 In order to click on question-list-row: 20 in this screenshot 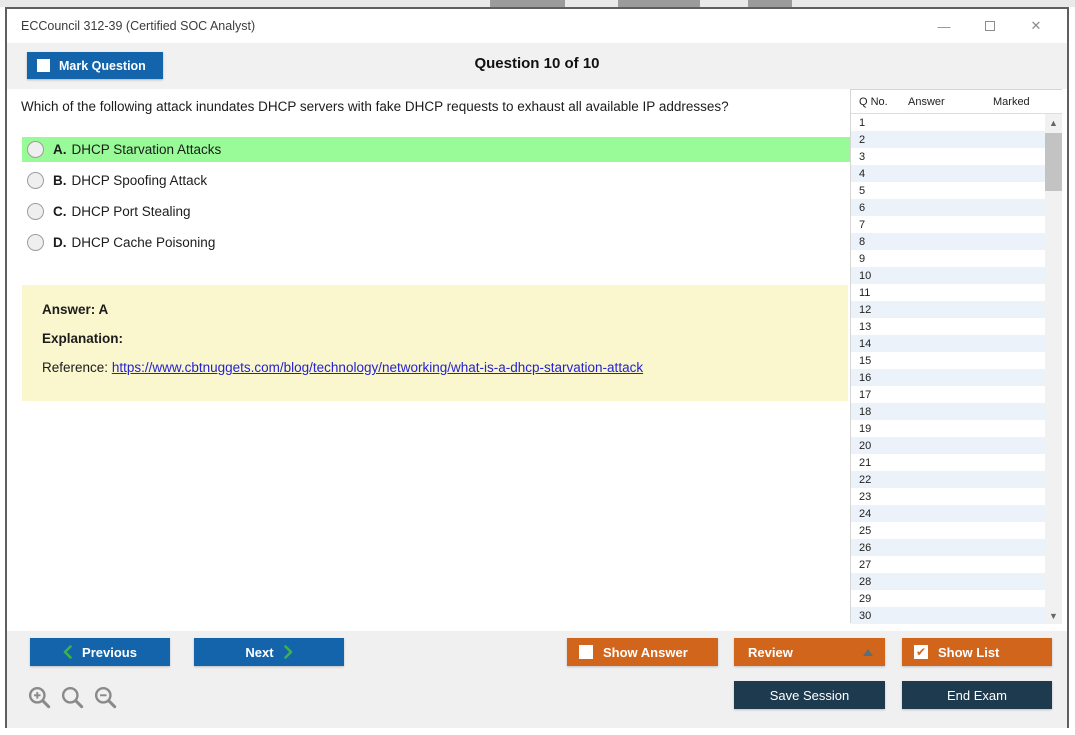, I will do `click(948, 445)`.